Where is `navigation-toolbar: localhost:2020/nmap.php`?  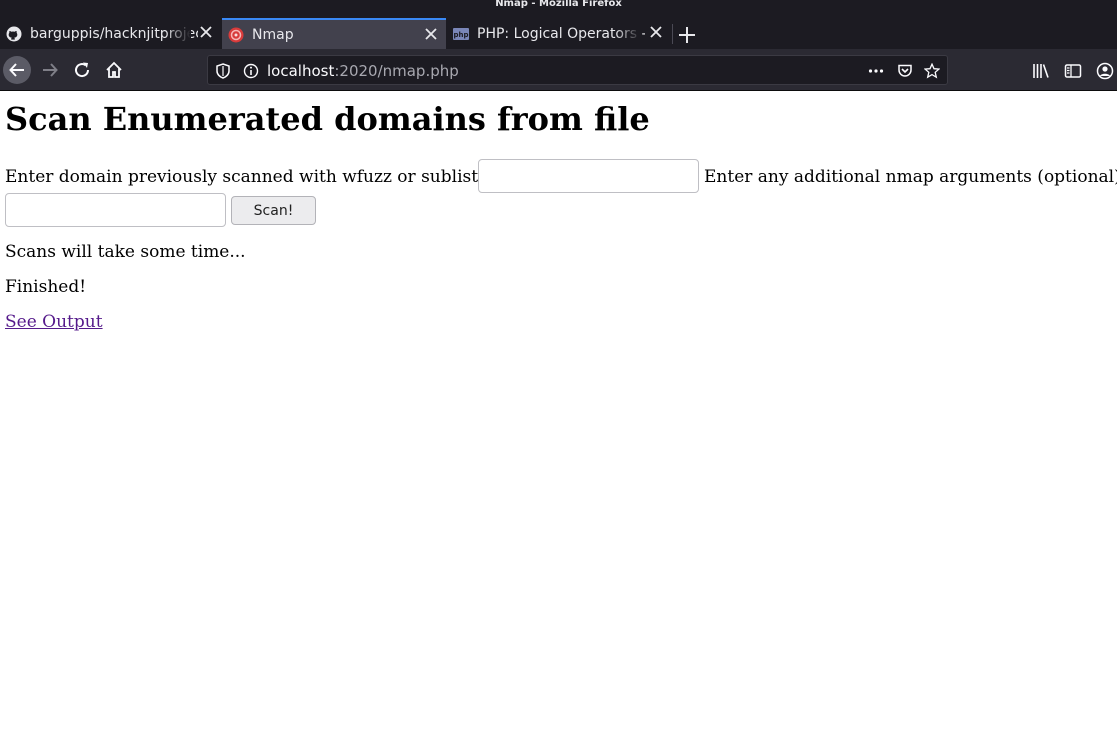
navigation-toolbar: localhost:2020/nmap.php is located at coordinates (558, 70).